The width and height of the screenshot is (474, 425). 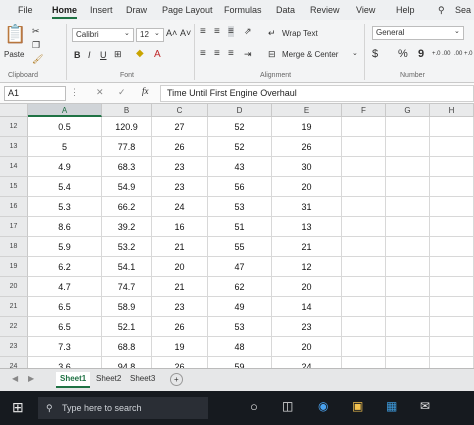 What do you see at coordinates (127, 347) in the screenshot?
I see `cell: 68.8` at bounding box center [127, 347].